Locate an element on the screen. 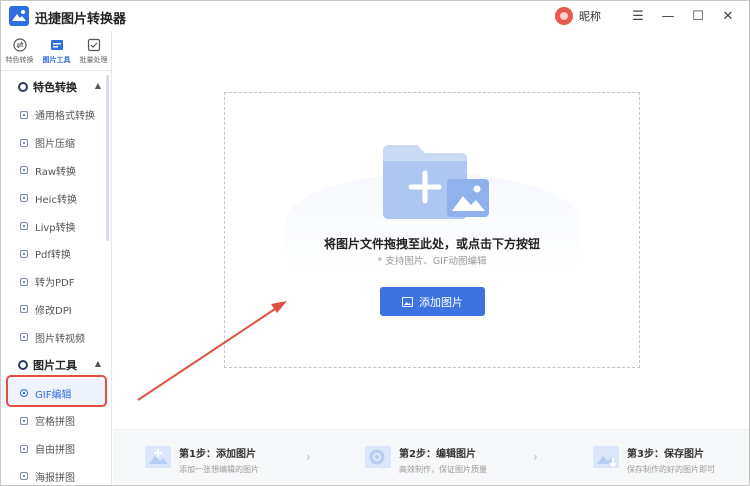  sidebar-item-label: Heic转换 is located at coordinates (56, 200).